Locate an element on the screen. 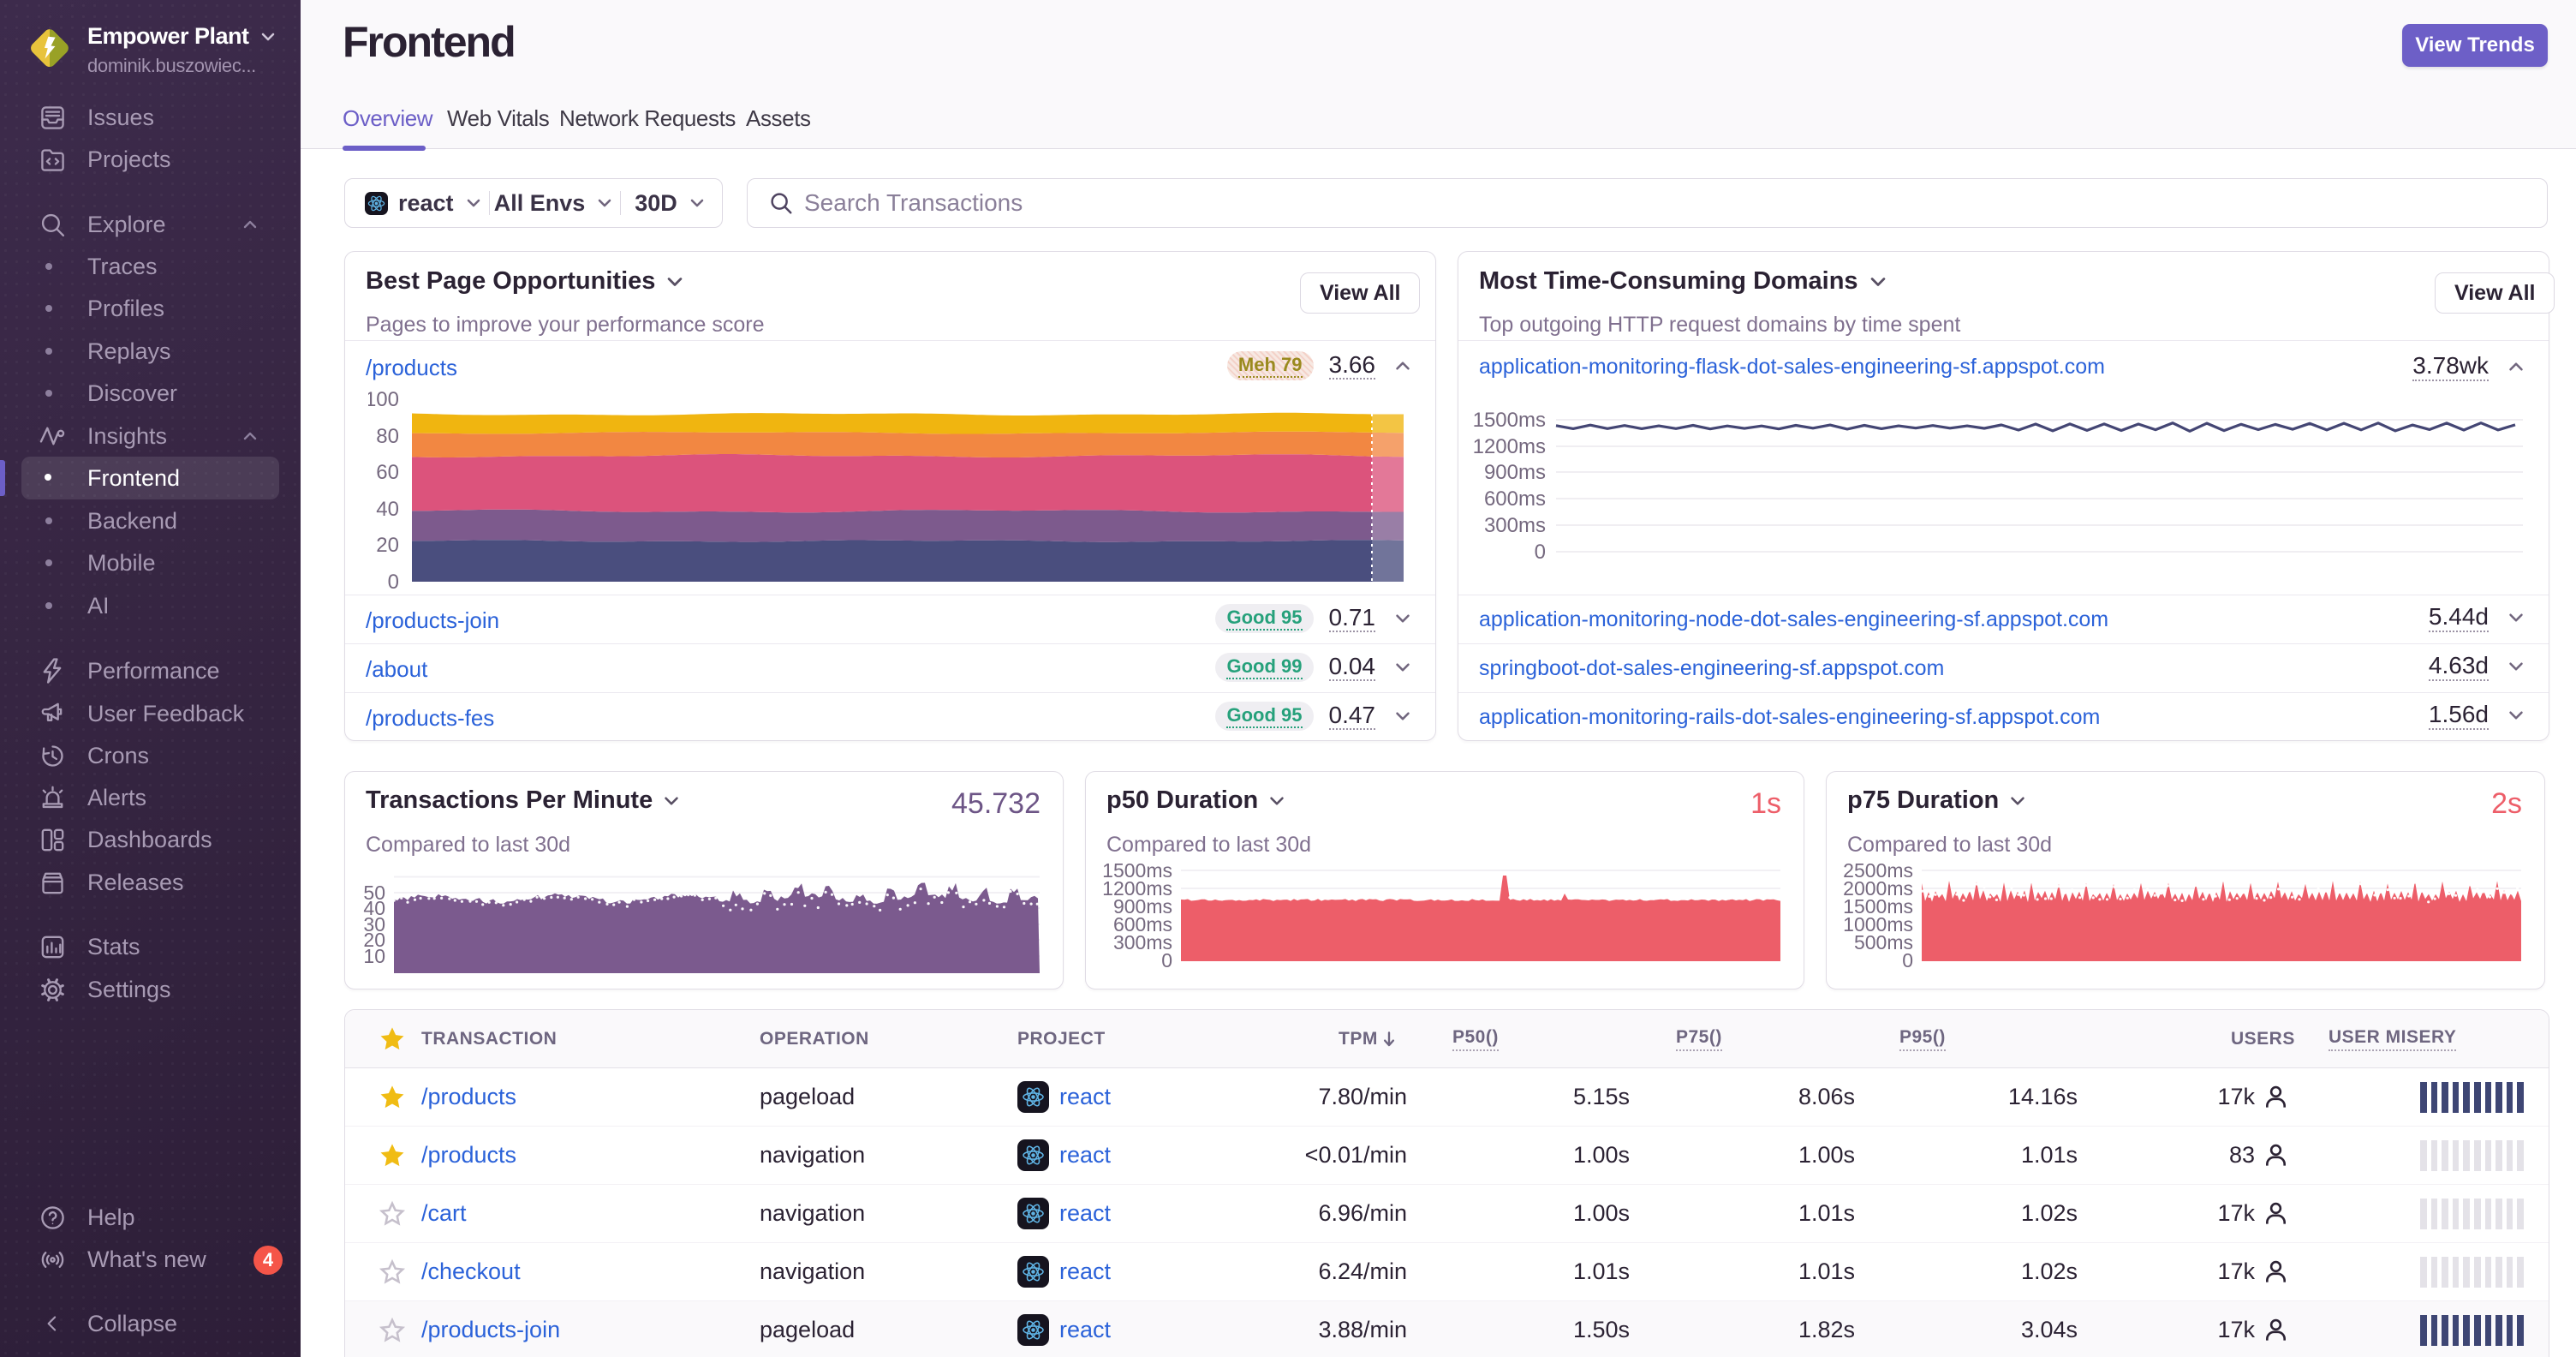 The height and width of the screenshot is (1357, 2576). svg-text: 600ms is located at coordinates (1515, 499).